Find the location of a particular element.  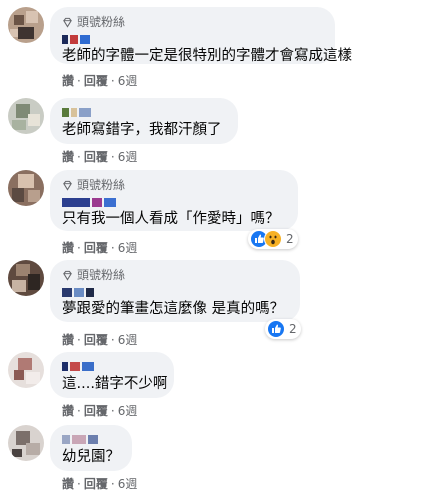

comment-text: 夢跟愛的筆畫怎這麼像 是真的嗎？ is located at coordinates (173, 309).